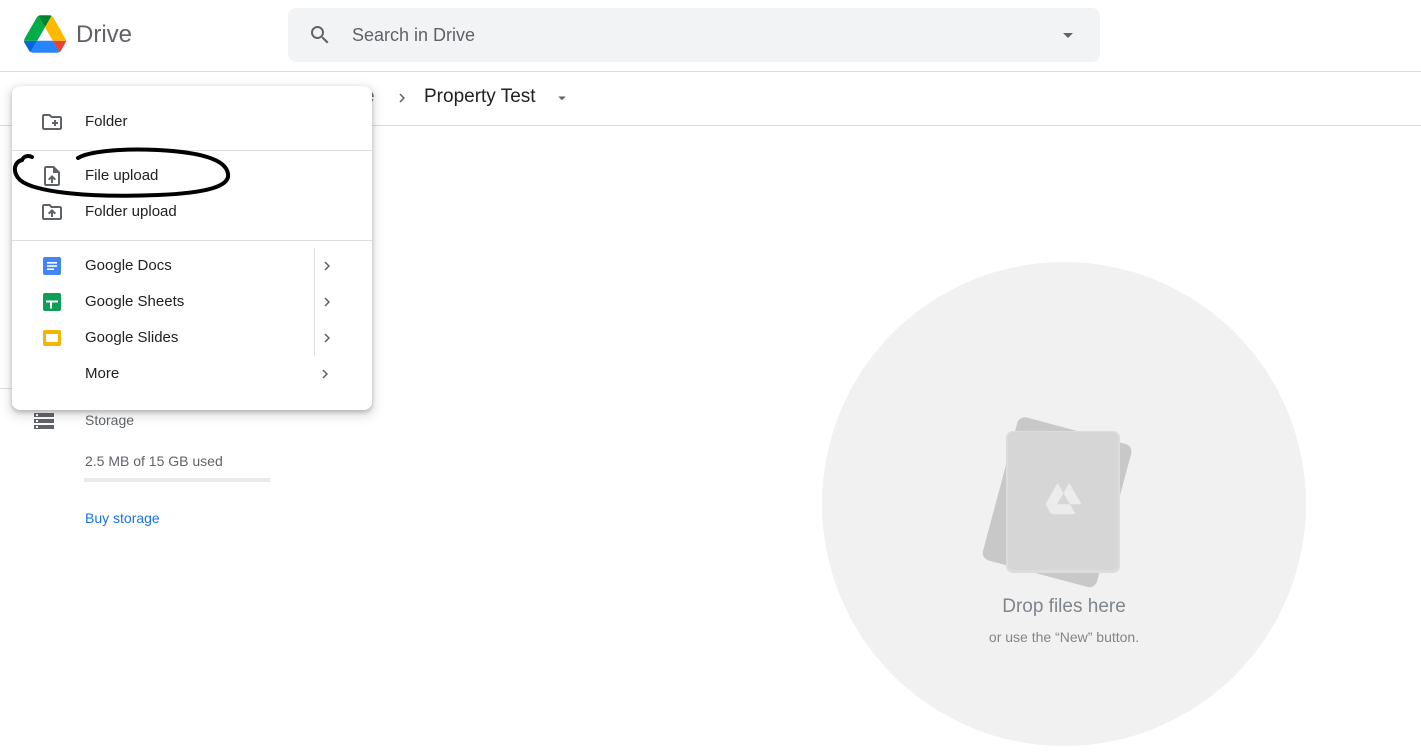 Image resolution: width=1421 pixels, height=755 pixels. I want to click on search-icon, so click(320, 35).